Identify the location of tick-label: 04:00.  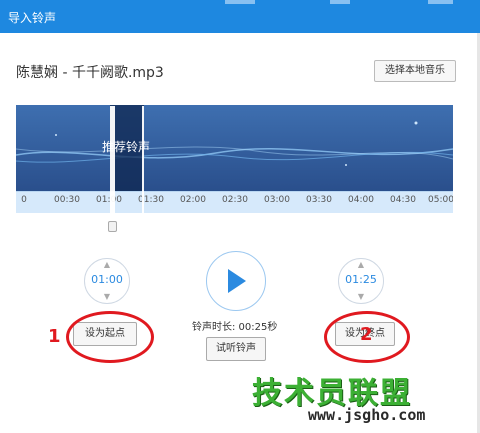
(361, 200).